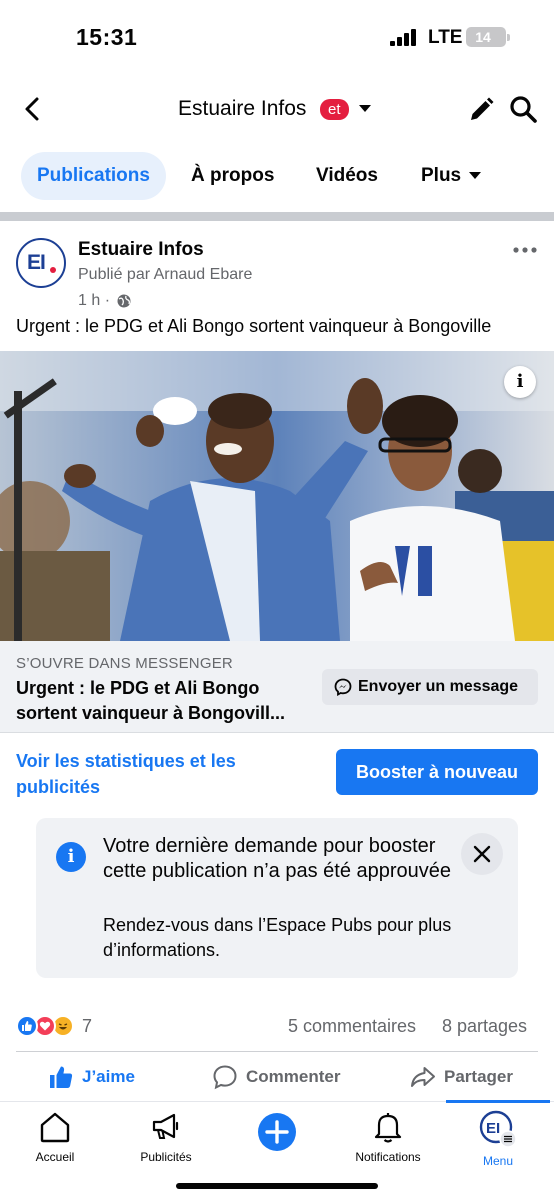 The image size is (554, 1200). What do you see at coordinates (277, 1051) in the screenshot?
I see `actions-divider` at bounding box center [277, 1051].